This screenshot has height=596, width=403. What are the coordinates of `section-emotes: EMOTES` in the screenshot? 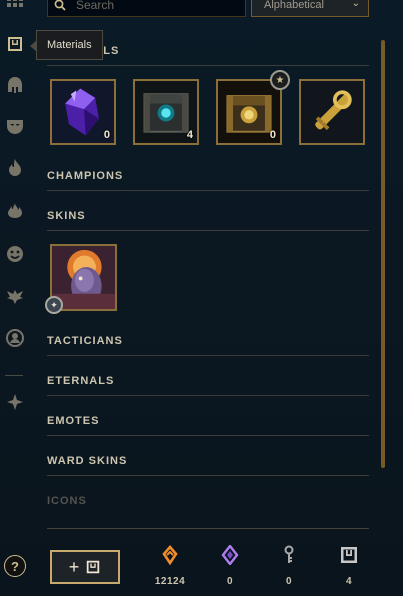 It's located at (208, 425).